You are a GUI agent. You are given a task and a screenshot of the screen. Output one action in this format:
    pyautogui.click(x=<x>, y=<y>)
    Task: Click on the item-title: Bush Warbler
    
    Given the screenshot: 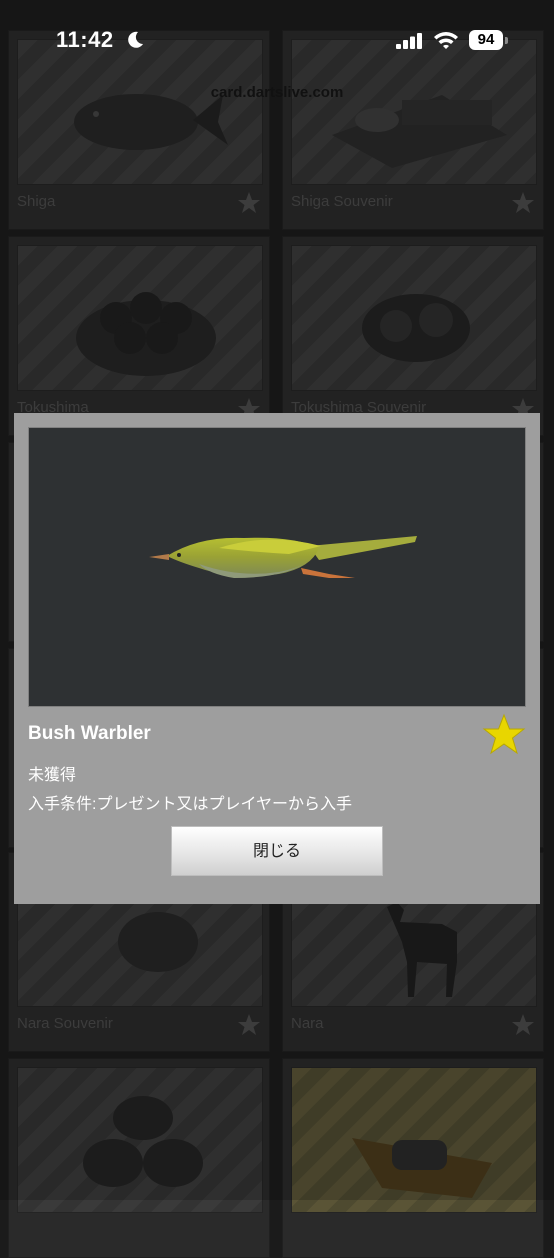 What is the action you would take?
    pyautogui.click(x=89, y=733)
    